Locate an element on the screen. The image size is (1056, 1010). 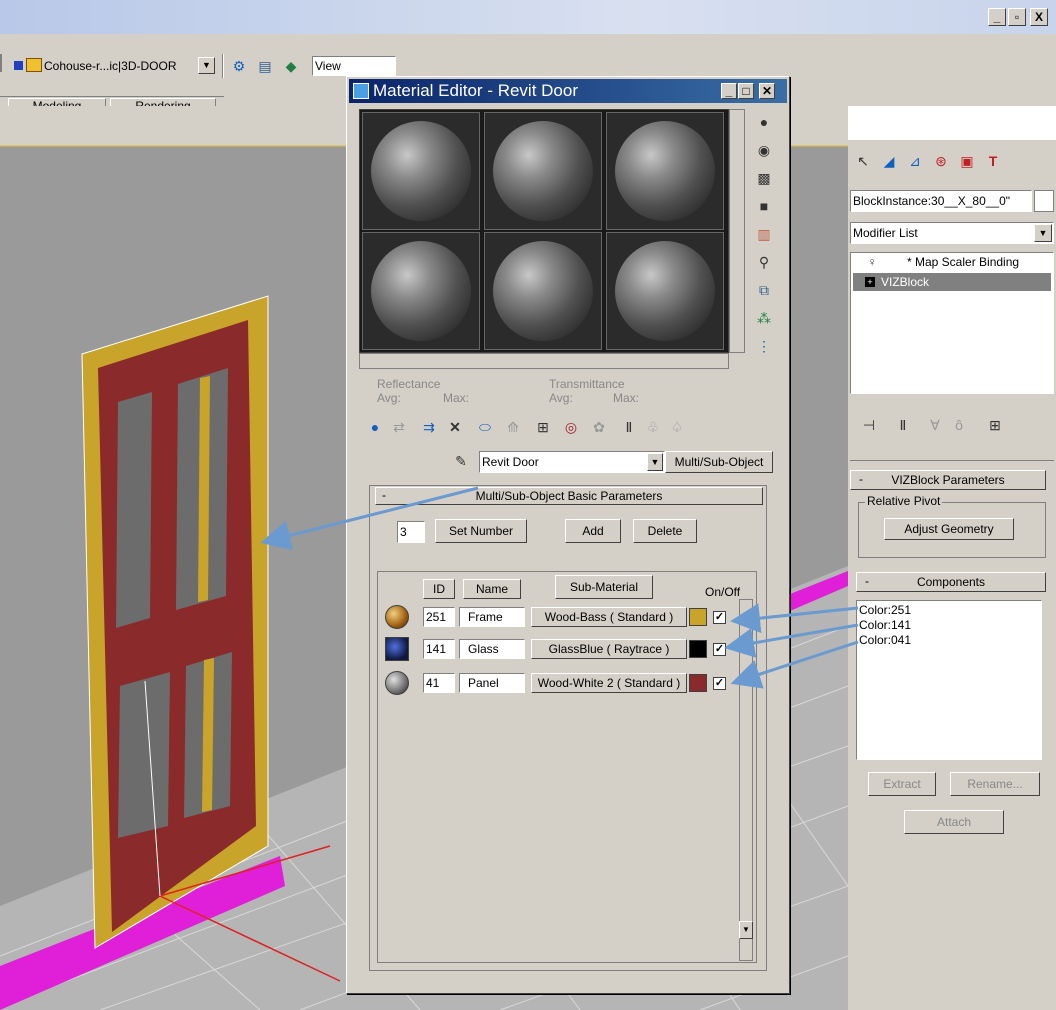
reset-icon: ✕ is located at coordinates (455, 427).